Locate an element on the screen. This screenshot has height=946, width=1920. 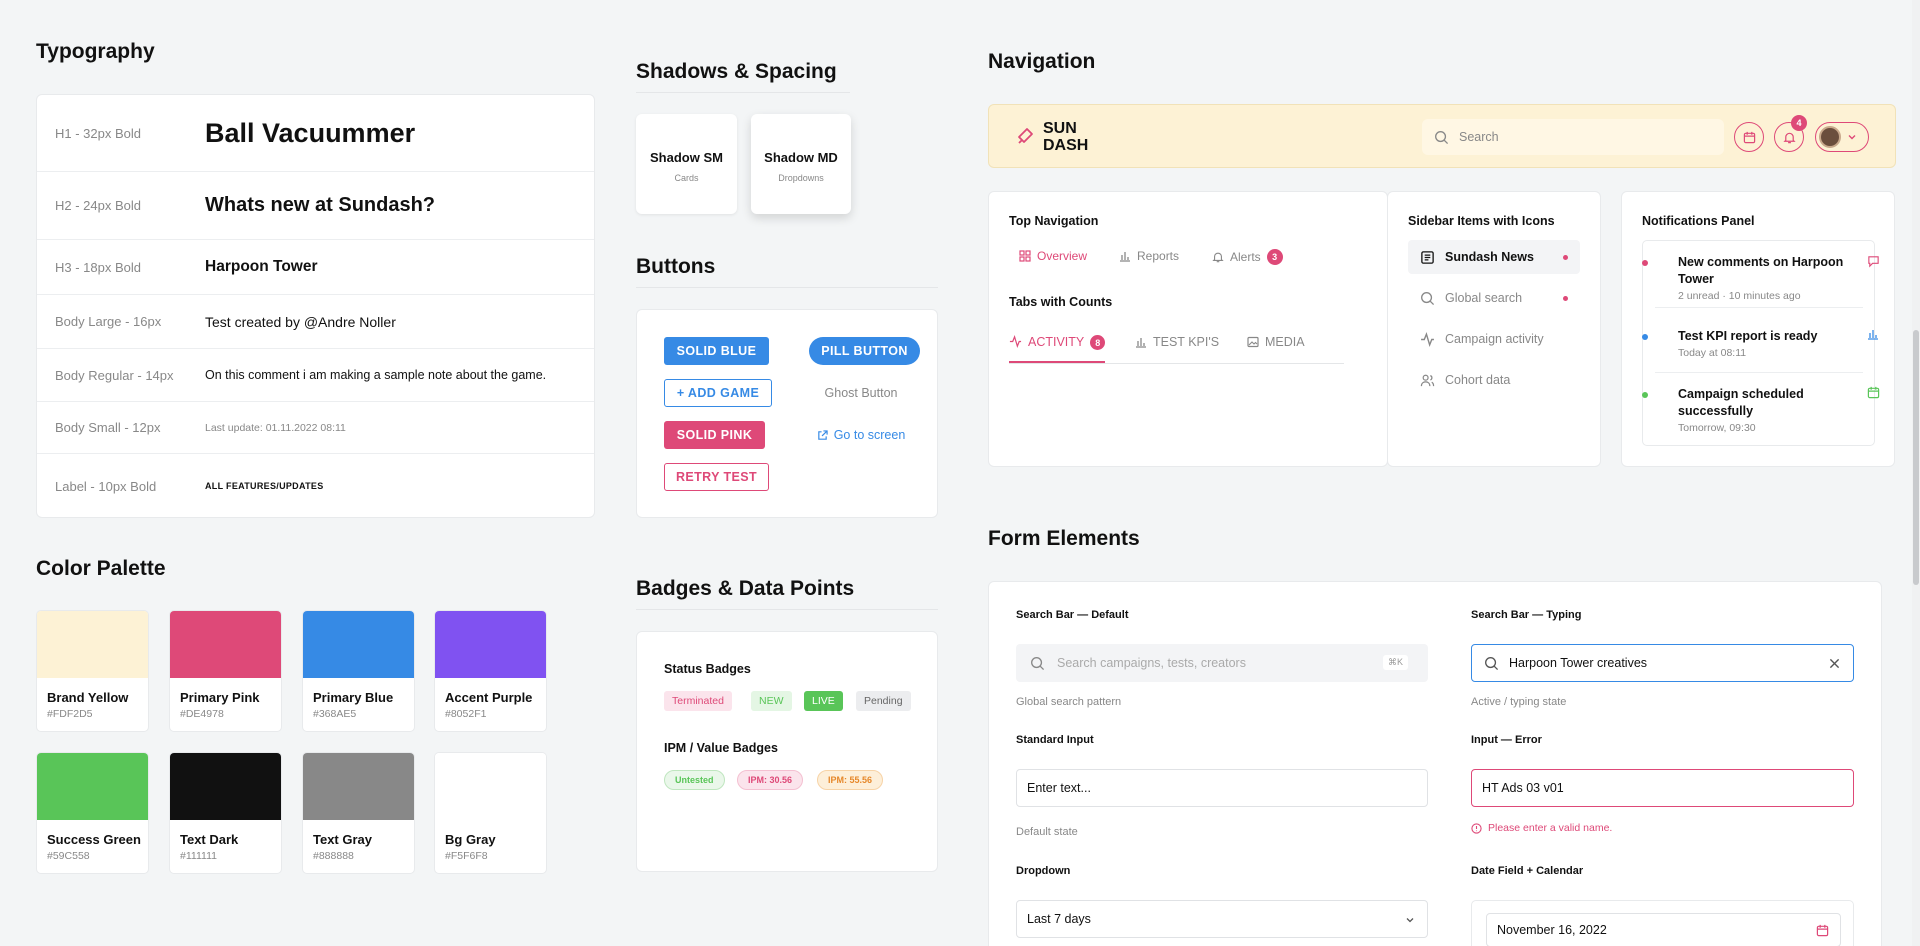
dropdown-select: Last 7 days is located at coordinates (1222, 919).